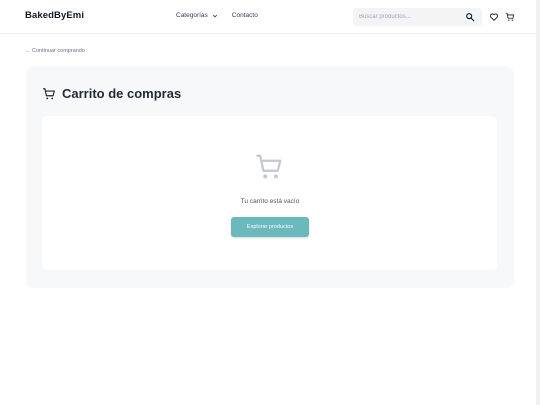 The image size is (540, 405). Describe the element at coordinates (494, 17) in the screenshot. I see `heart-icon` at that location.